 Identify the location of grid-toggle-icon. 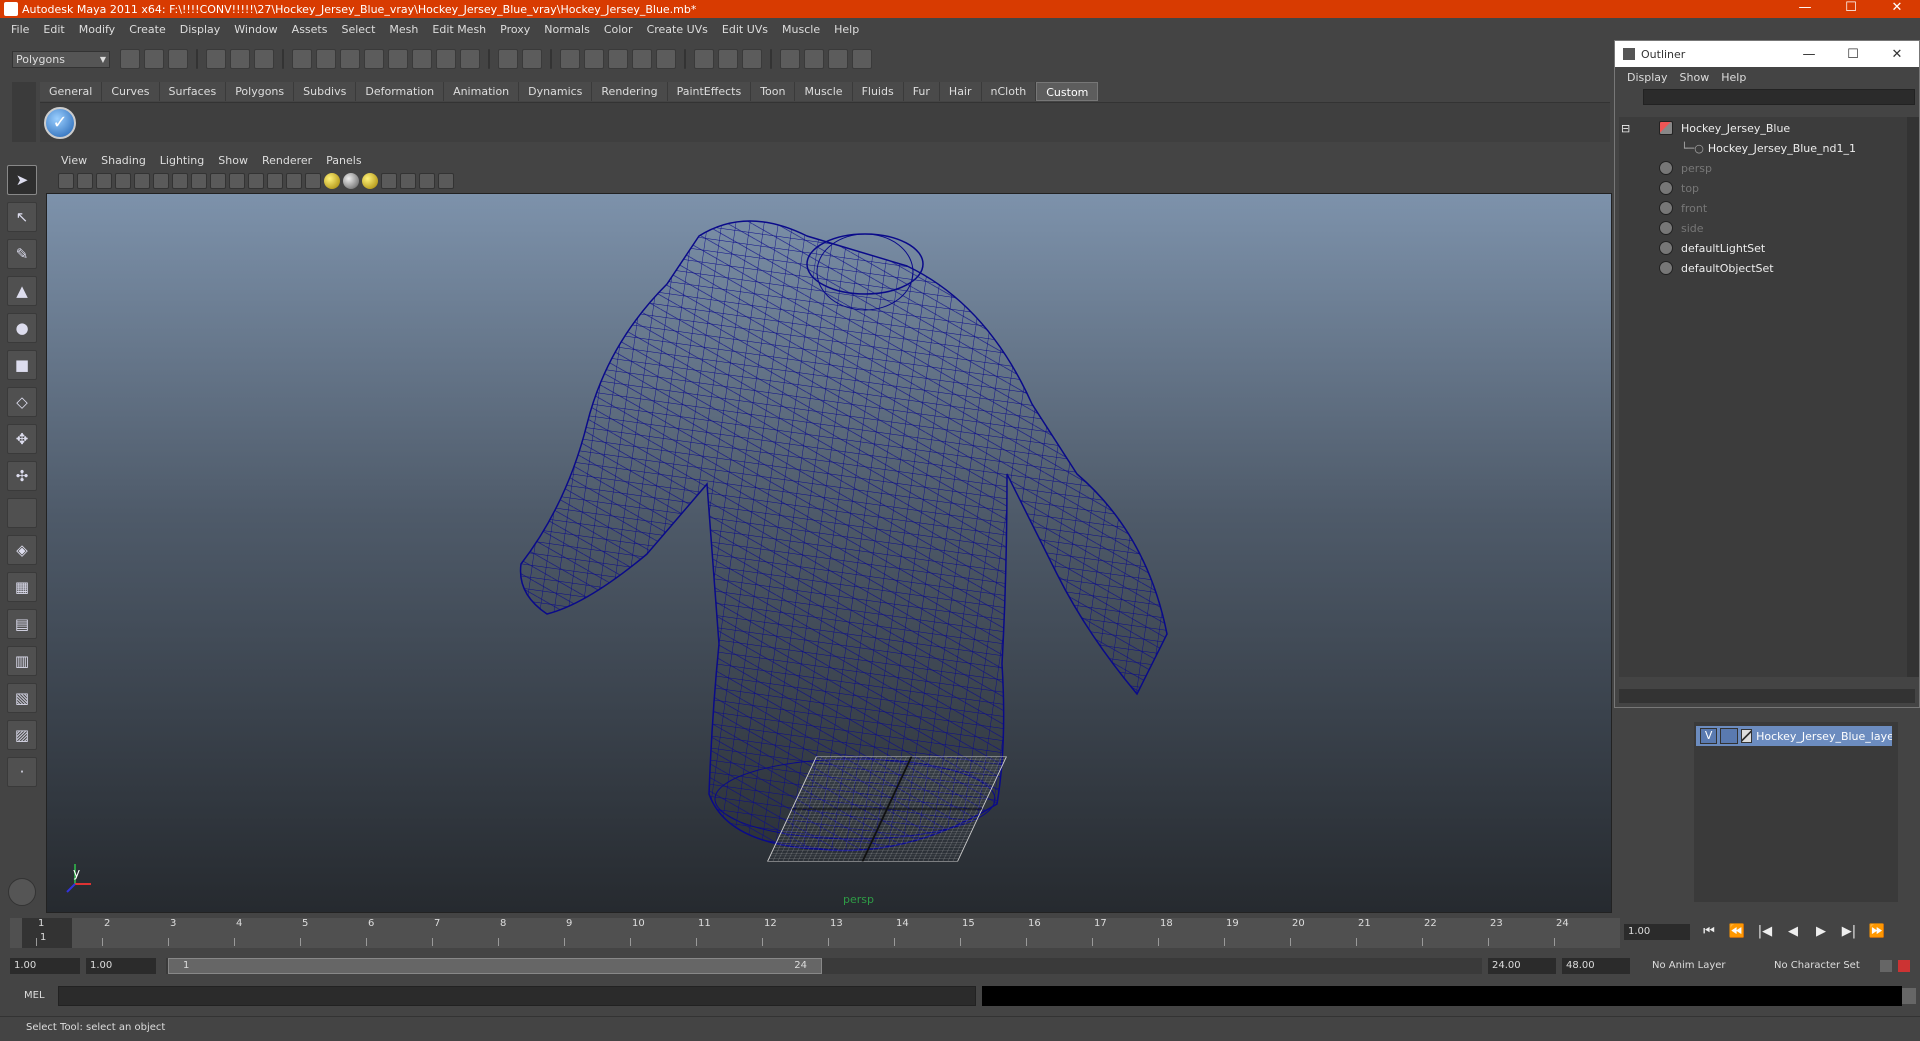
(161, 181).